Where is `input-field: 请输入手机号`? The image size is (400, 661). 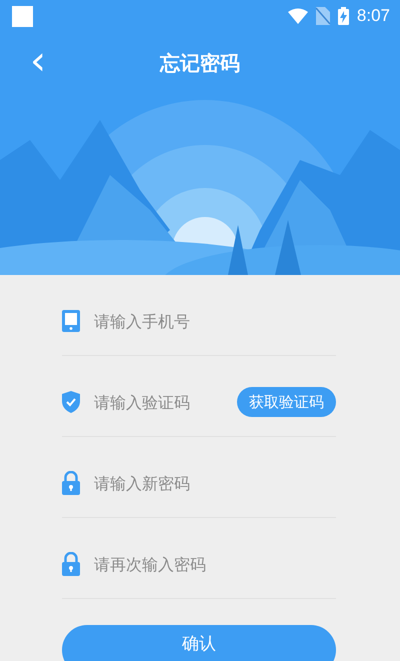
input-field: 请输入手机号 is located at coordinates (215, 321).